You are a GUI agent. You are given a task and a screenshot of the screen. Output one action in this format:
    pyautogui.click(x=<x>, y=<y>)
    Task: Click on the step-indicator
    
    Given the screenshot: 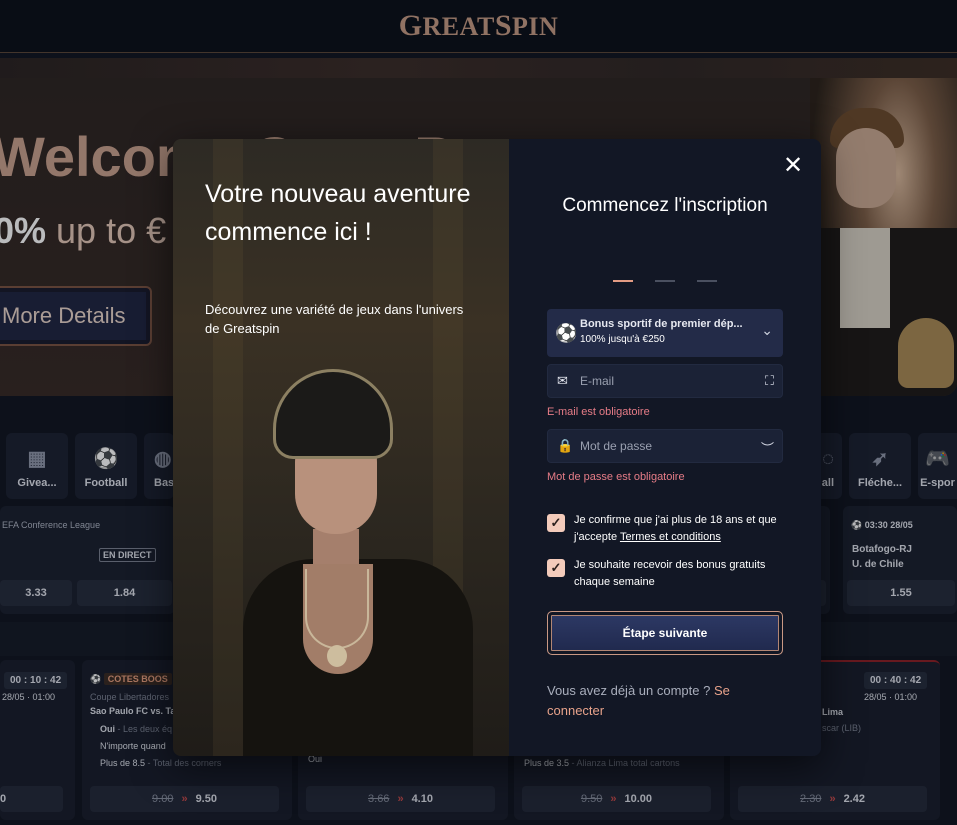 What is the action you would take?
    pyautogui.click(x=665, y=281)
    